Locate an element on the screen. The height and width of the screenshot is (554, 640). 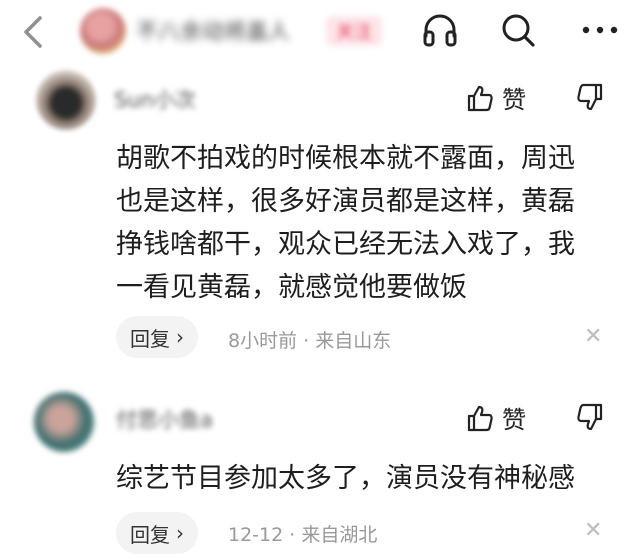
comment-text: 综艺节目参加太多了，演员没有神秘感 is located at coordinates (345, 478).